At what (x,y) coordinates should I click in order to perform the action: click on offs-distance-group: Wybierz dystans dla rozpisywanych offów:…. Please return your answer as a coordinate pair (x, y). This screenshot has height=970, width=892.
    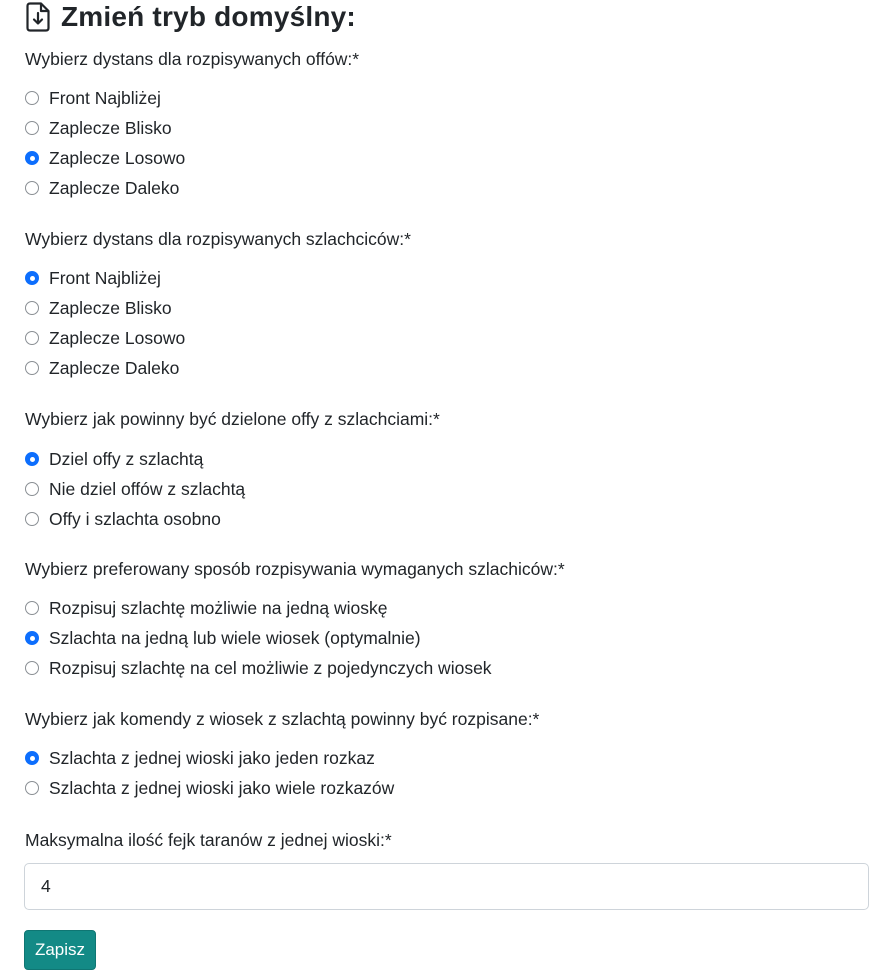
    Looking at the image, I should click on (192, 123).